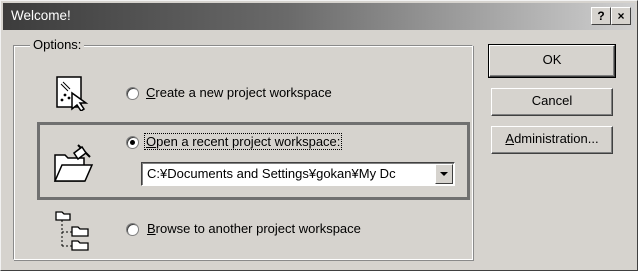 This screenshot has width=638, height=271. What do you see at coordinates (319, 16) in the screenshot?
I see `title-bar: Welcome! ? ×` at bounding box center [319, 16].